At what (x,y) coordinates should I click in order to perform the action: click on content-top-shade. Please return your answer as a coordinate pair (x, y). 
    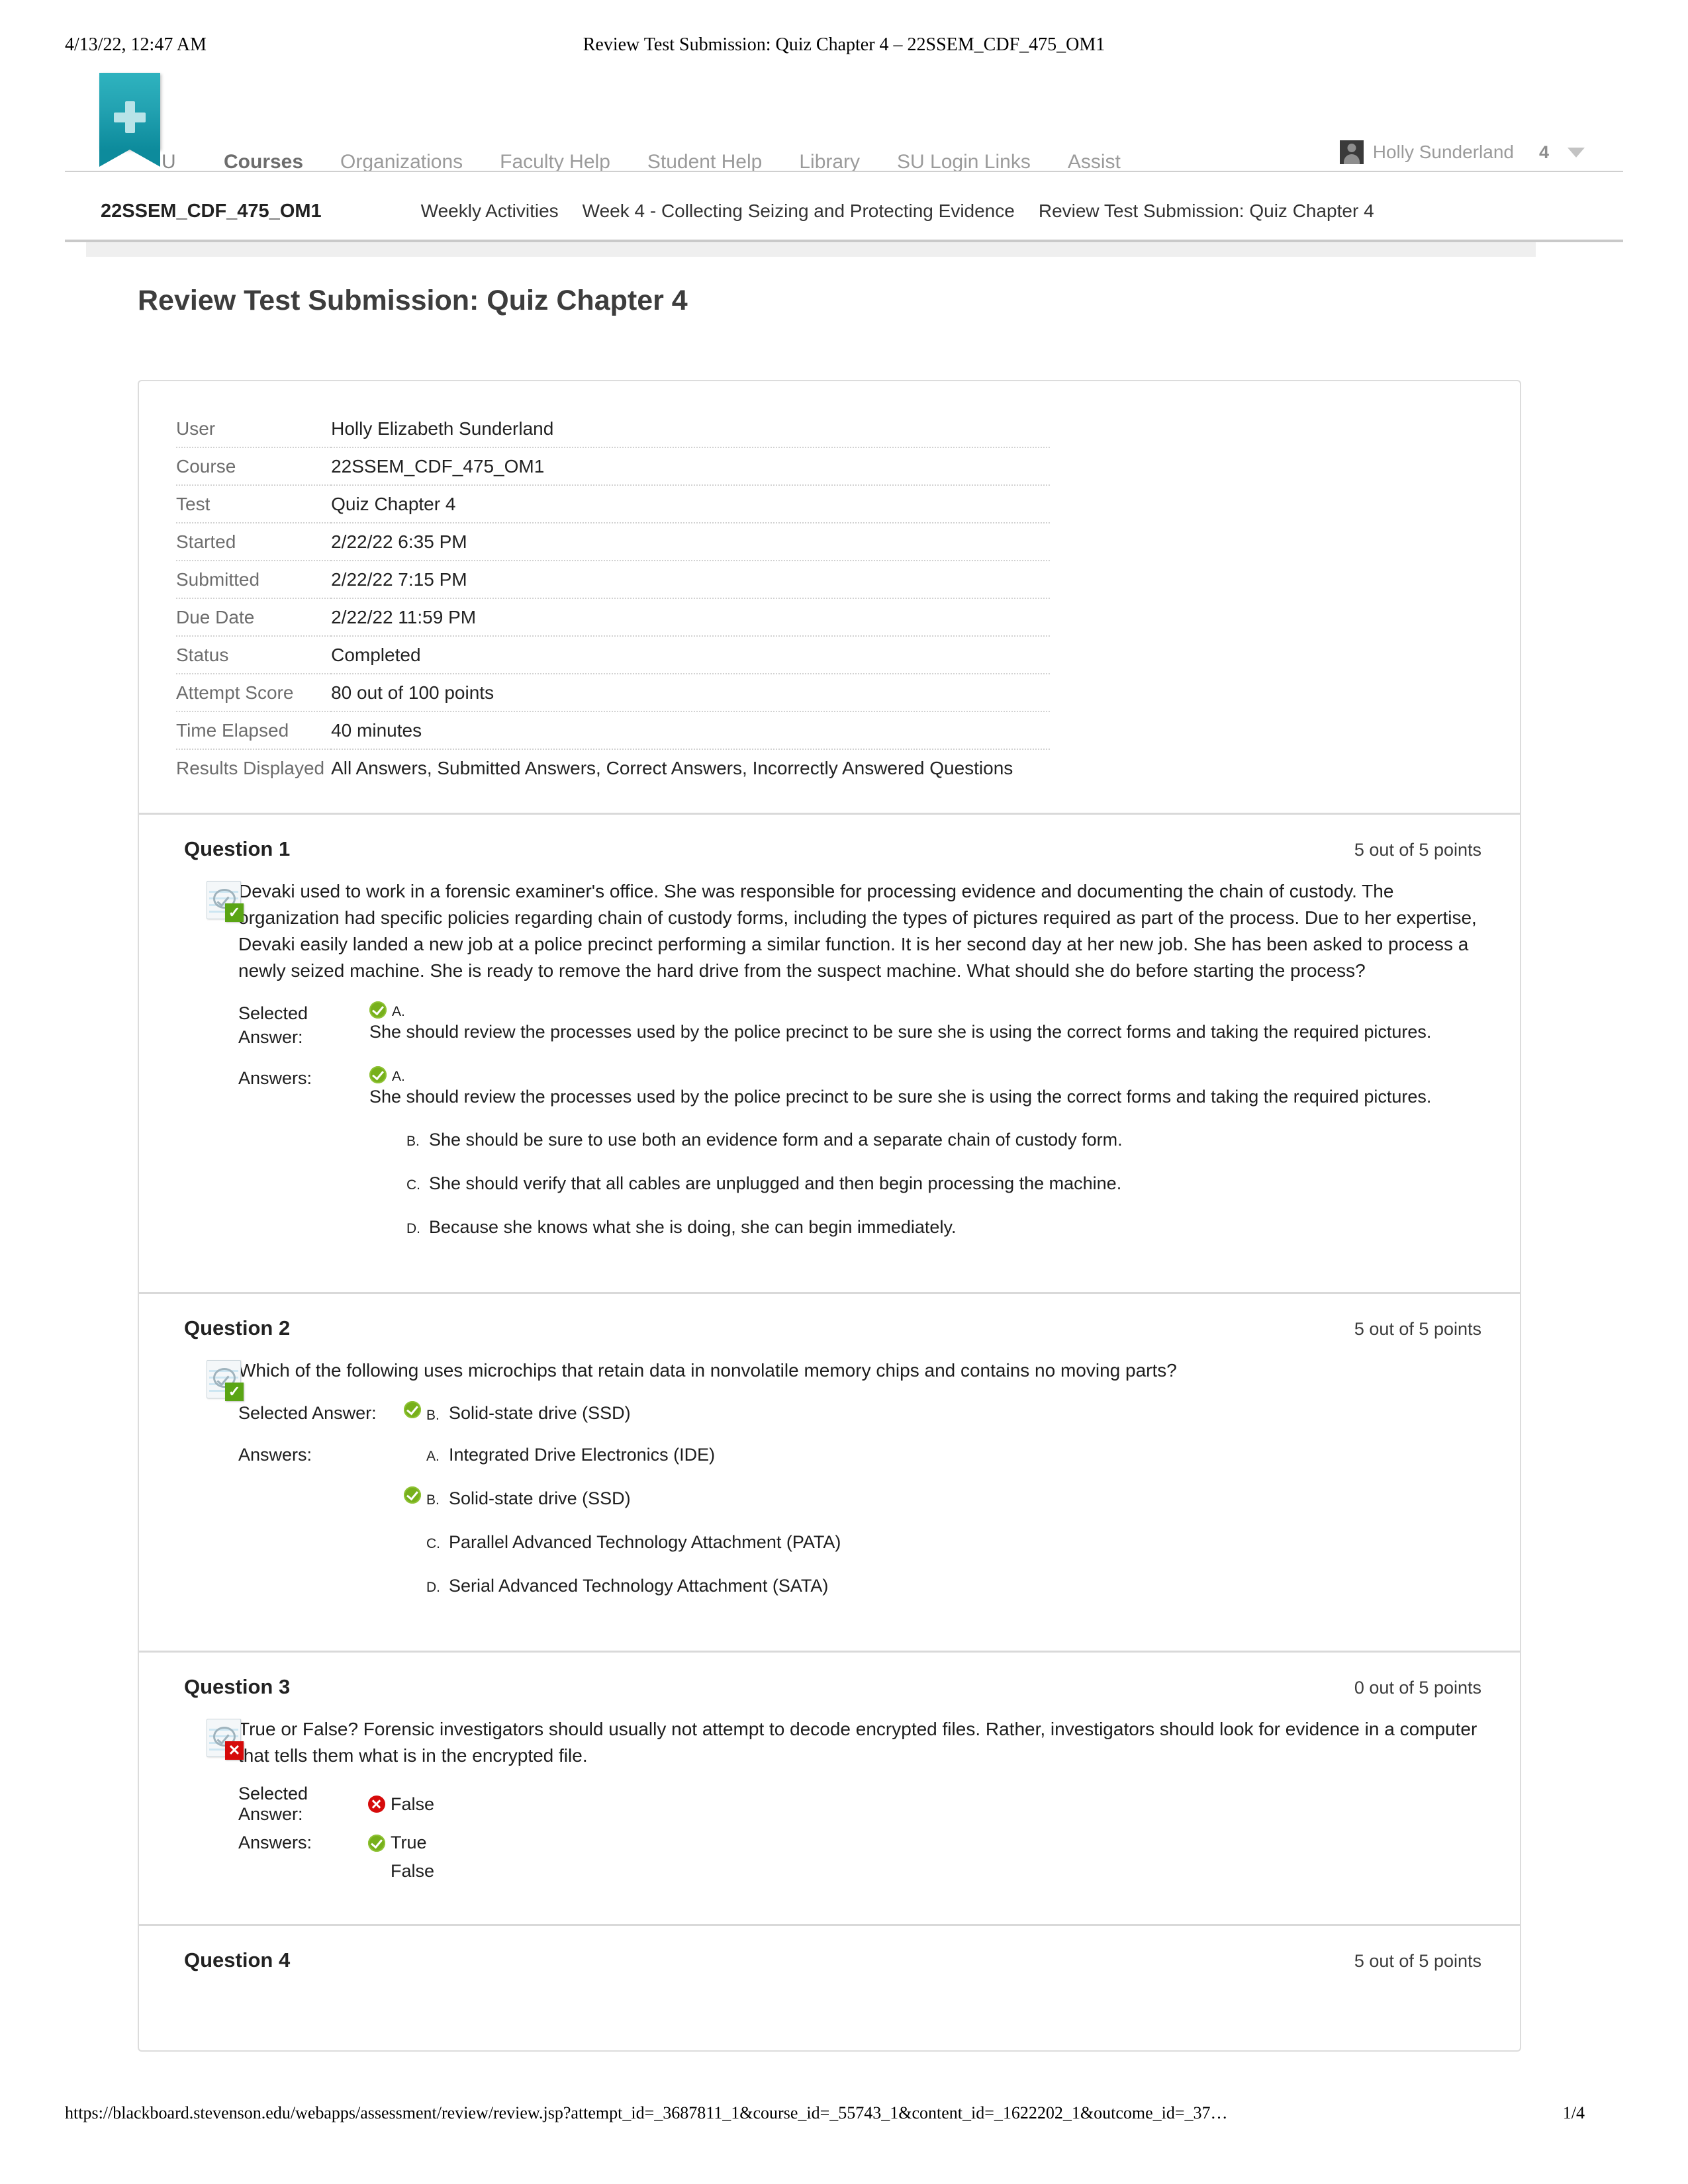
    Looking at the image, I should click on (811, 250).